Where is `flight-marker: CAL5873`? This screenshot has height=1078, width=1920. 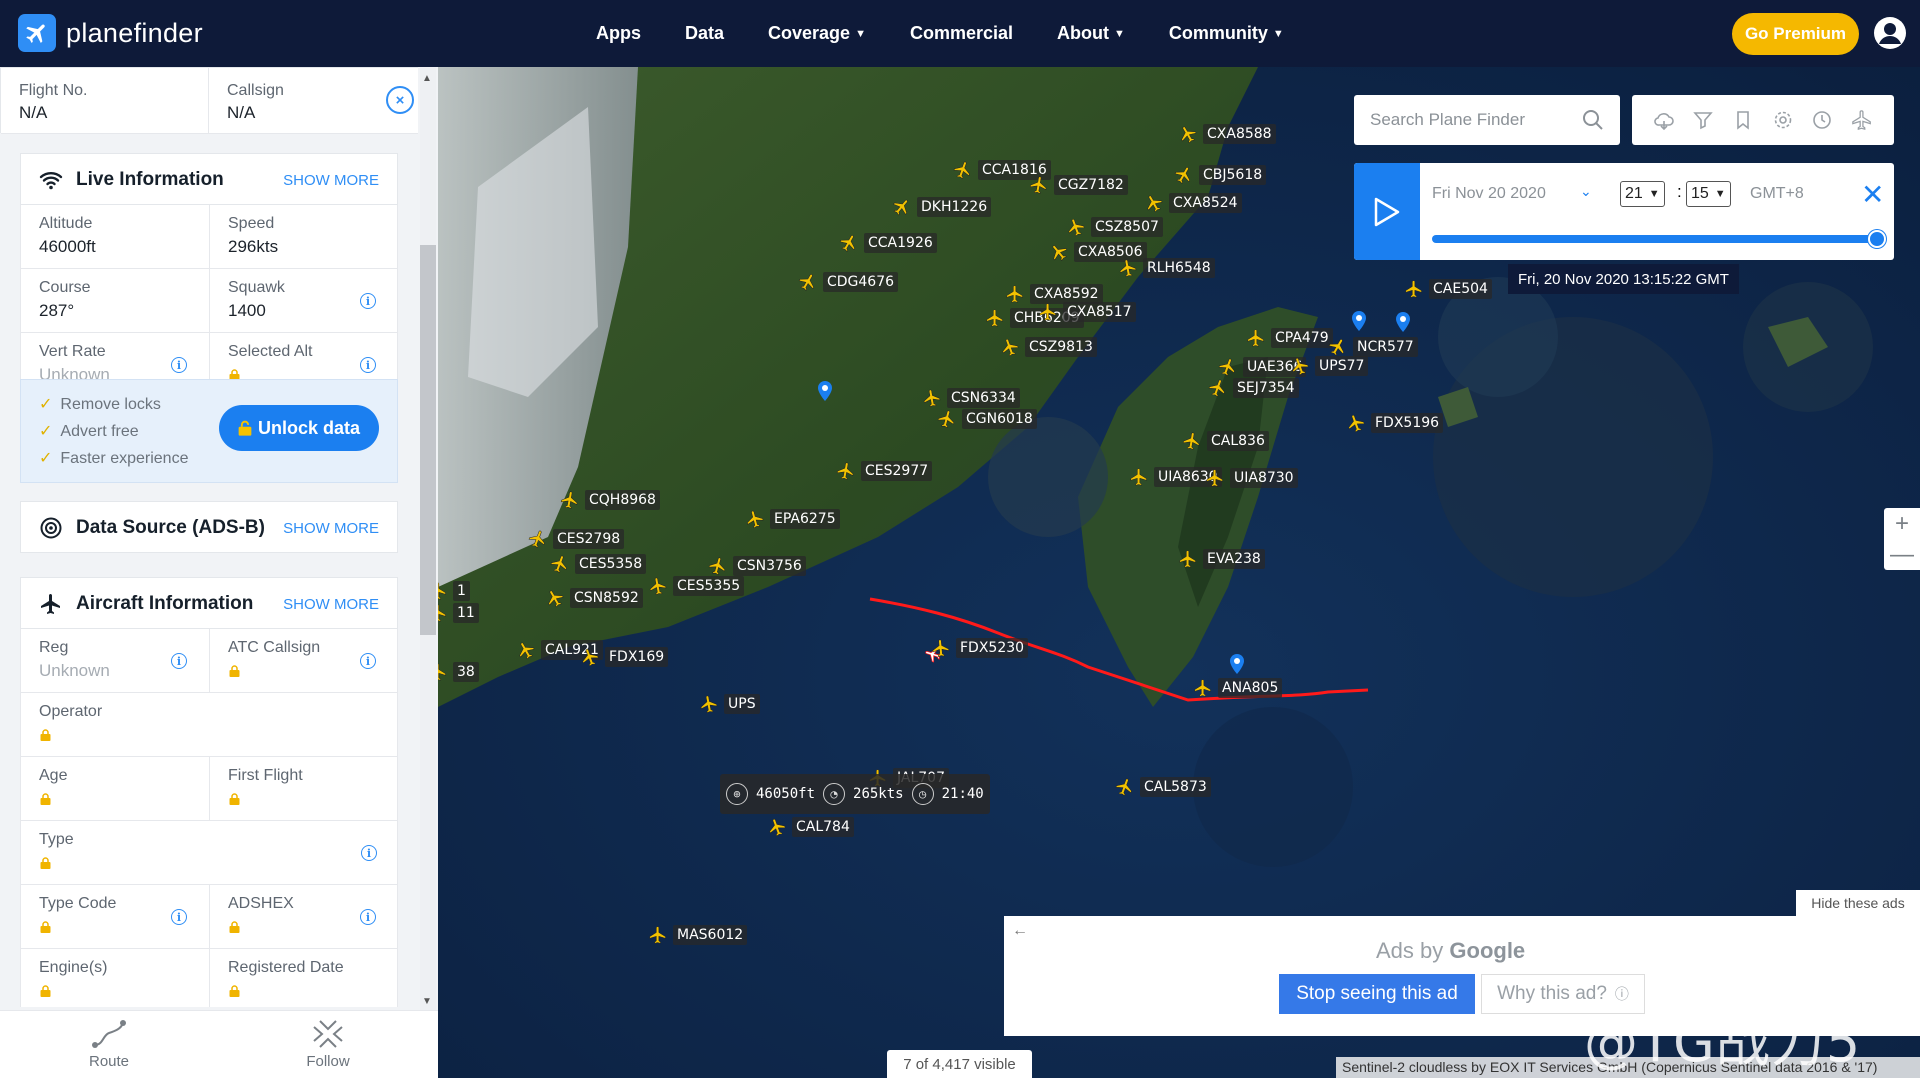 flight-marker: CAL5873 is located at coordinates (1163, 787).